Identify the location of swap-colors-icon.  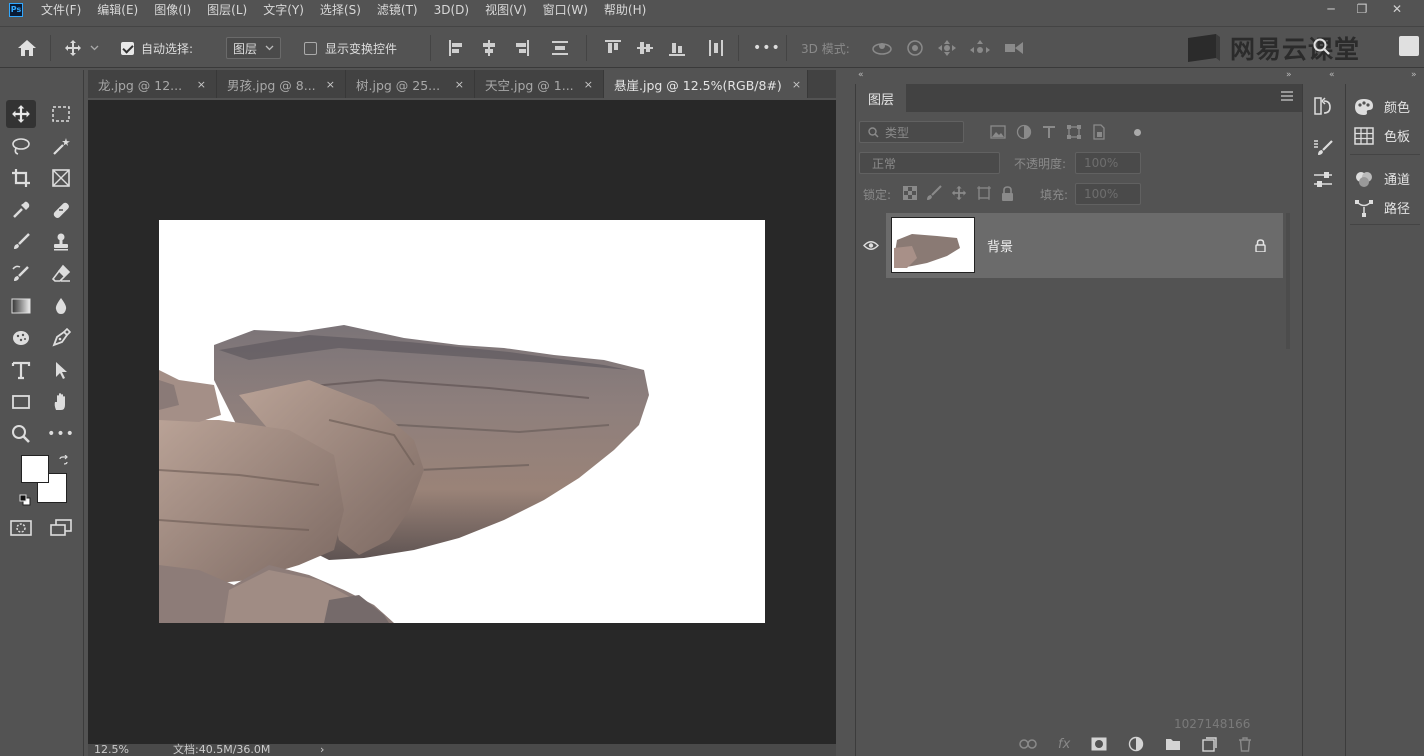
(63, 460).